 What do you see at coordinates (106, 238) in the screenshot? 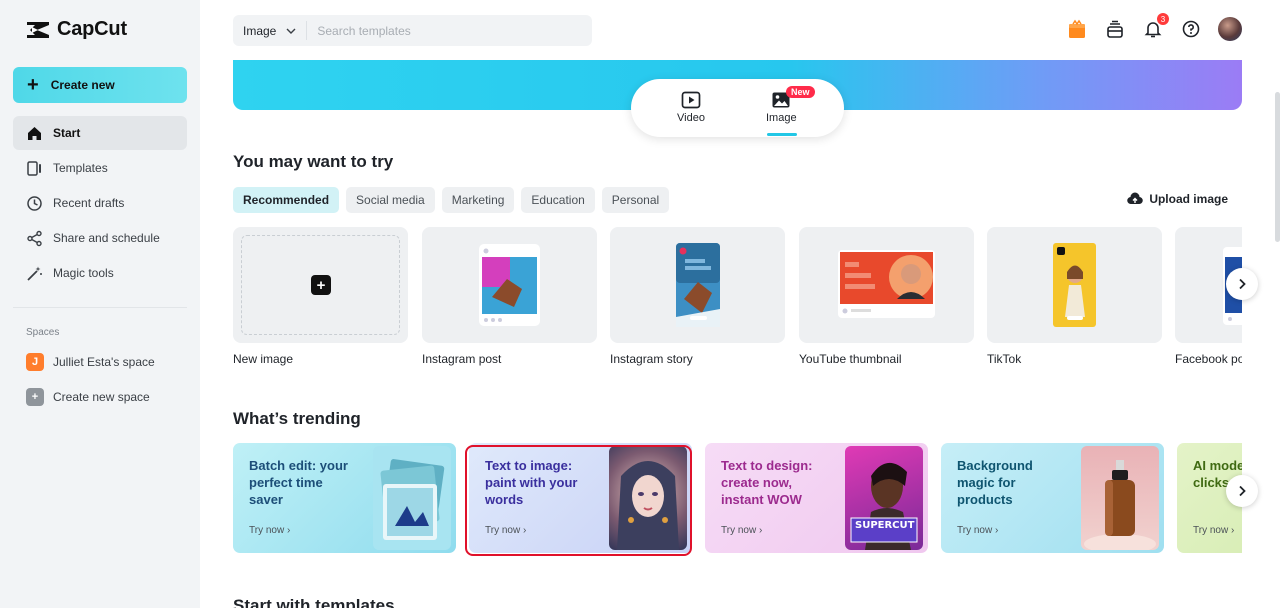
I see `sidebar-item-label: Share and schedule` at bounding box center [106, 238].